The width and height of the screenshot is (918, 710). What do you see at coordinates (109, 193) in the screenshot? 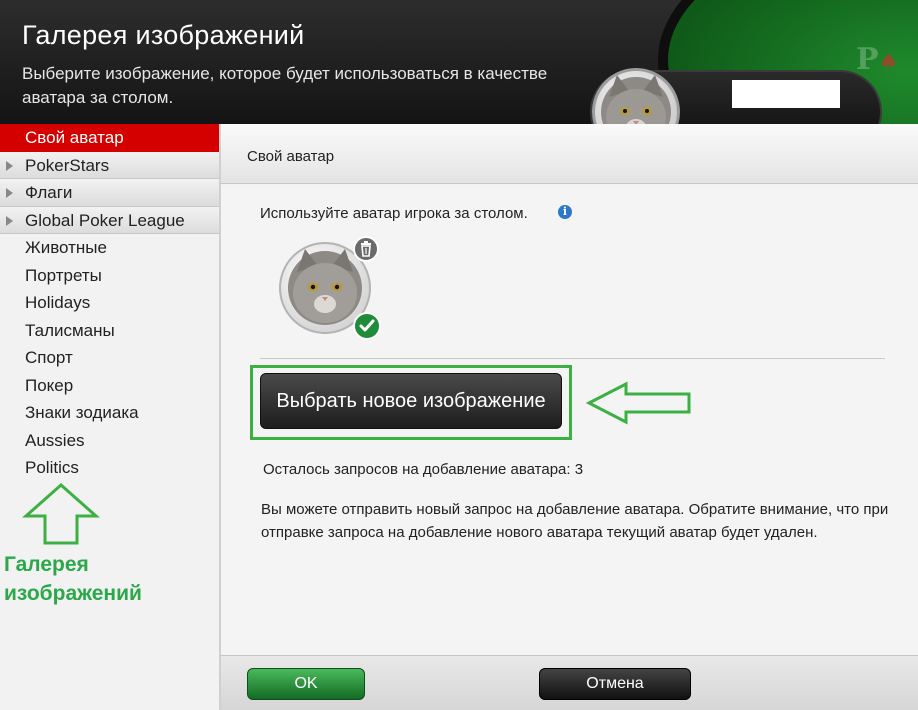
I see `sidebar-item-flags: Флаги` at bounding box center [109, 193].